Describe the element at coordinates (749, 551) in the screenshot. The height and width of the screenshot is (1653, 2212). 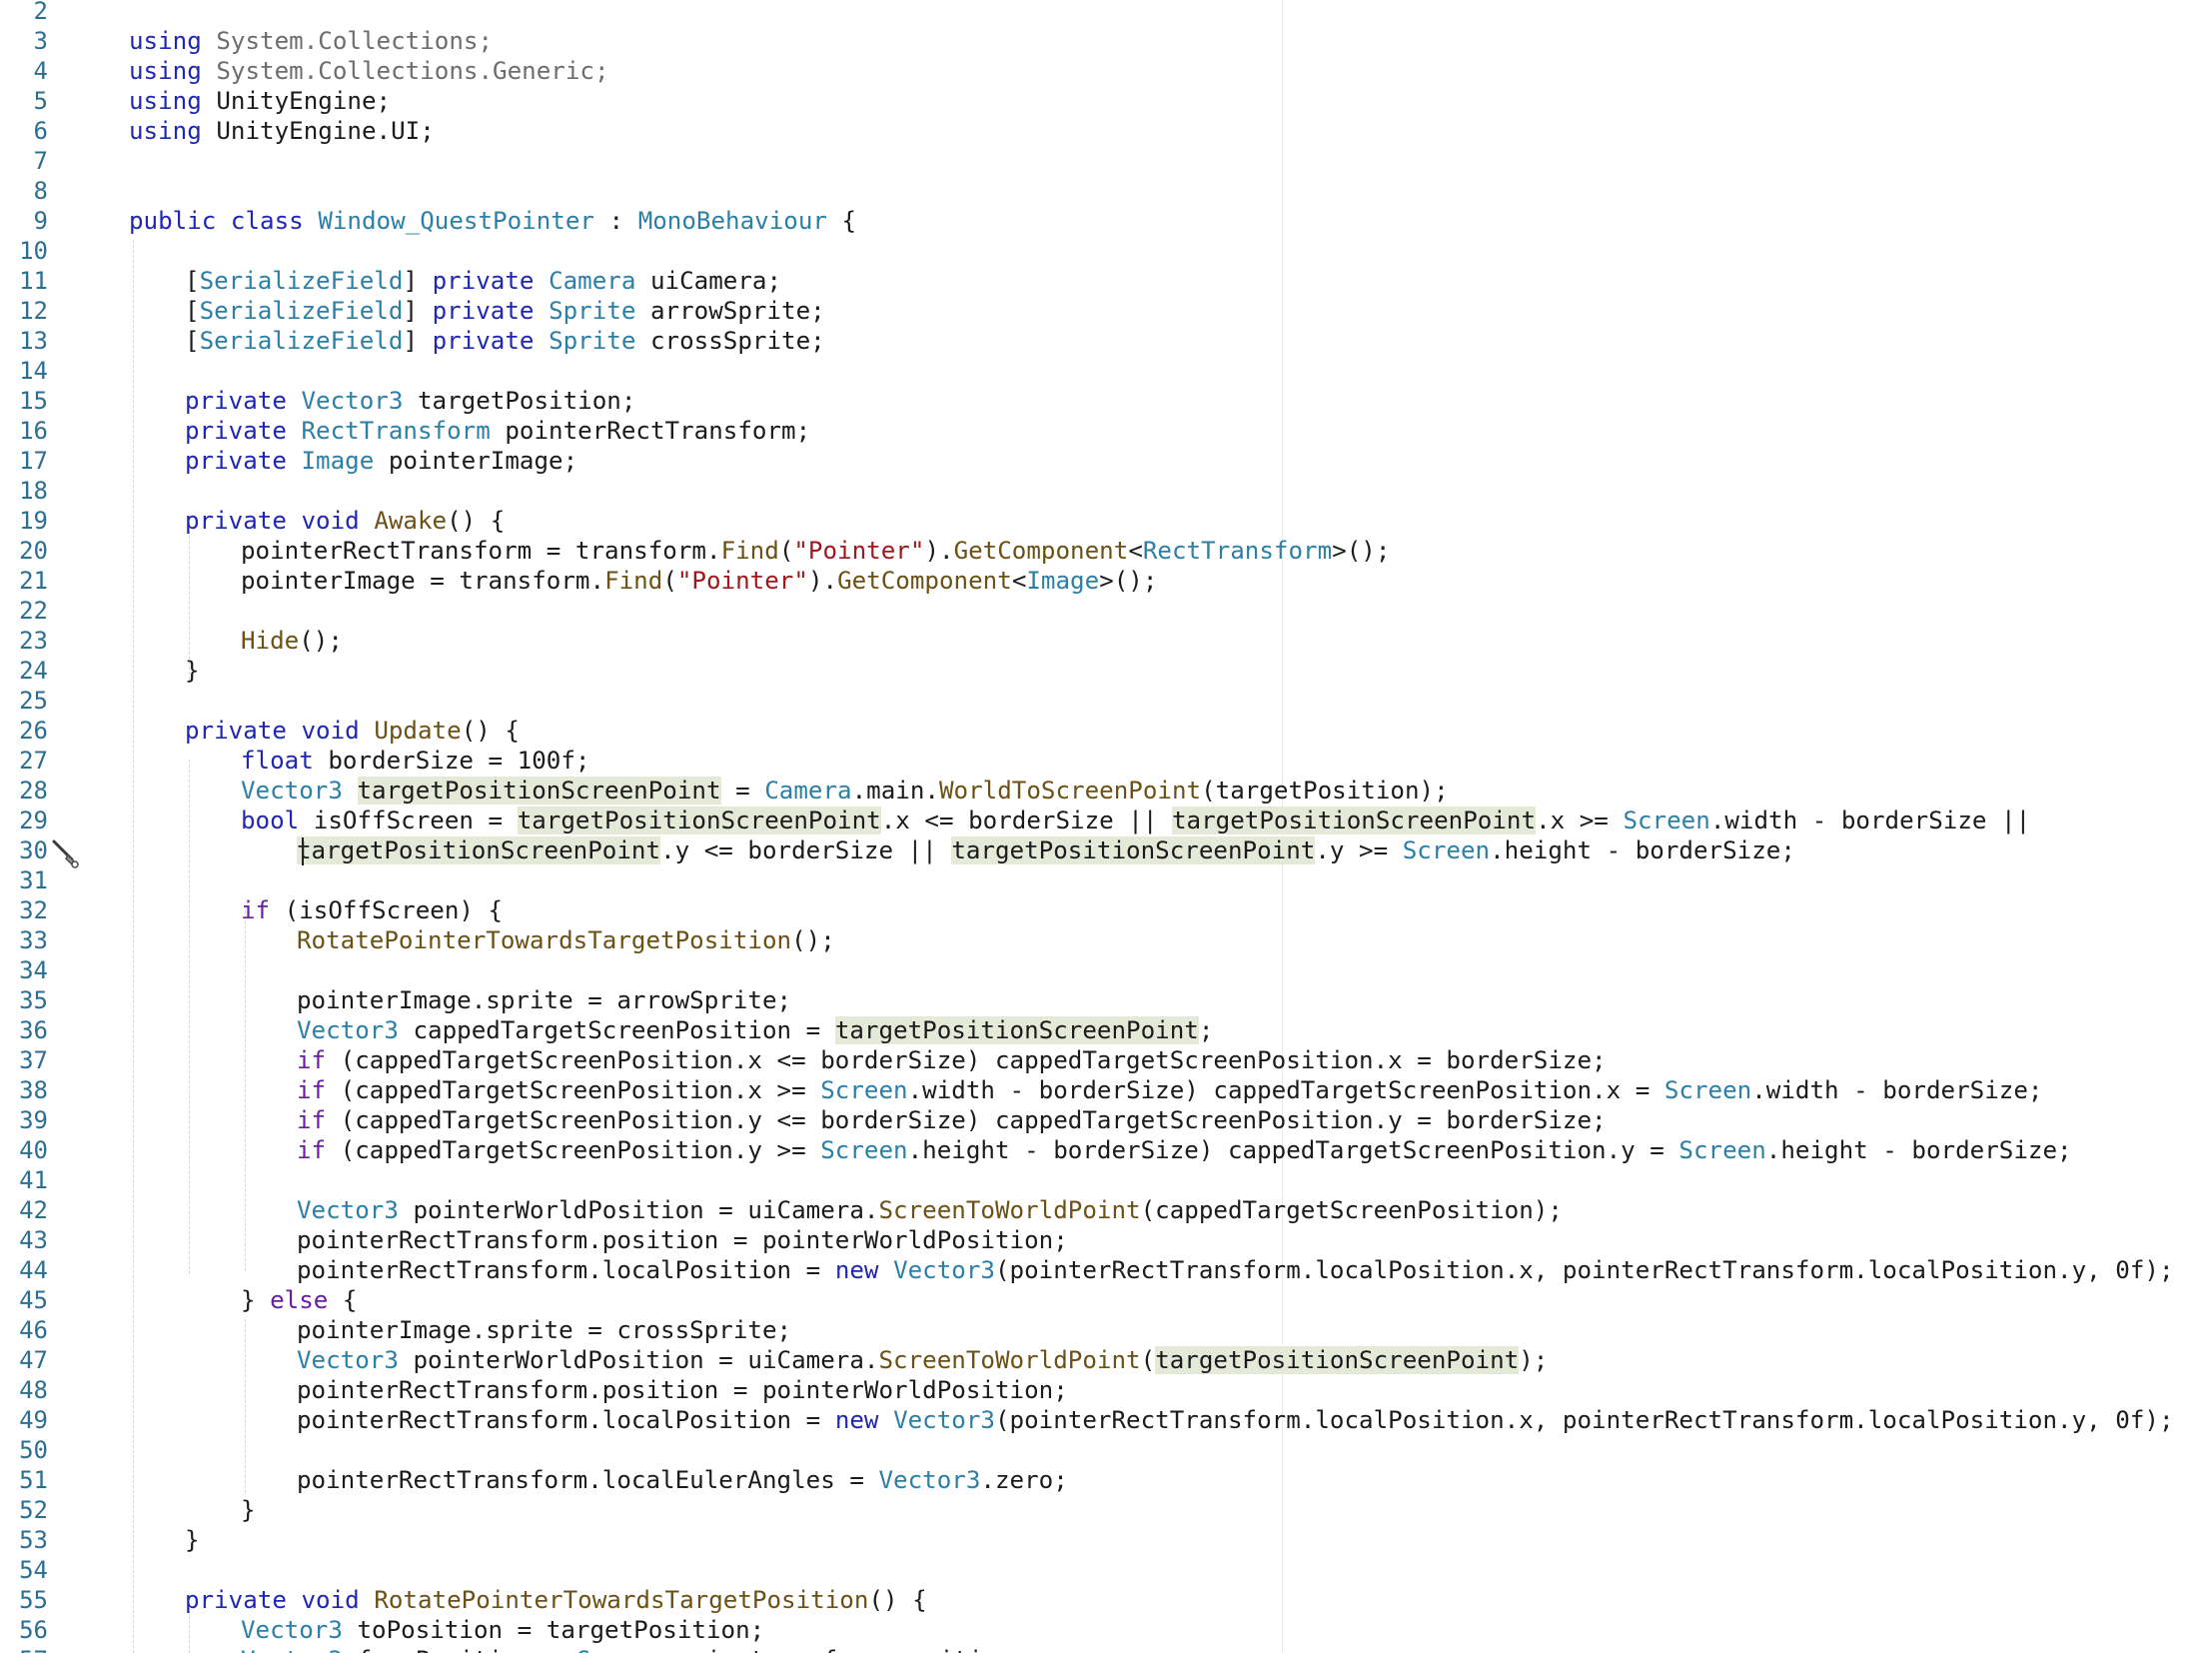
I see `method-token: Find` at that location.